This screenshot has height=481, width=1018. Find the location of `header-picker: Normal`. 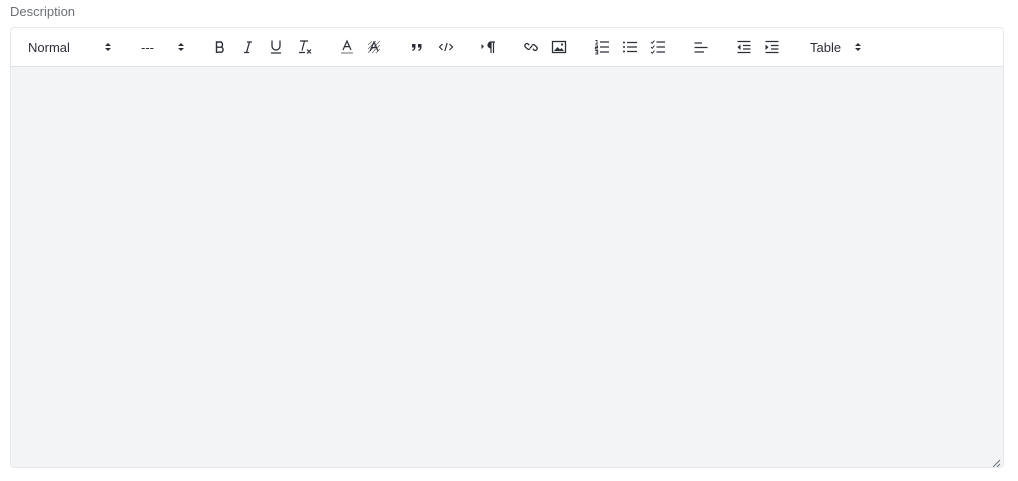

header-picker: Normal is located at coordinates (70, 47).